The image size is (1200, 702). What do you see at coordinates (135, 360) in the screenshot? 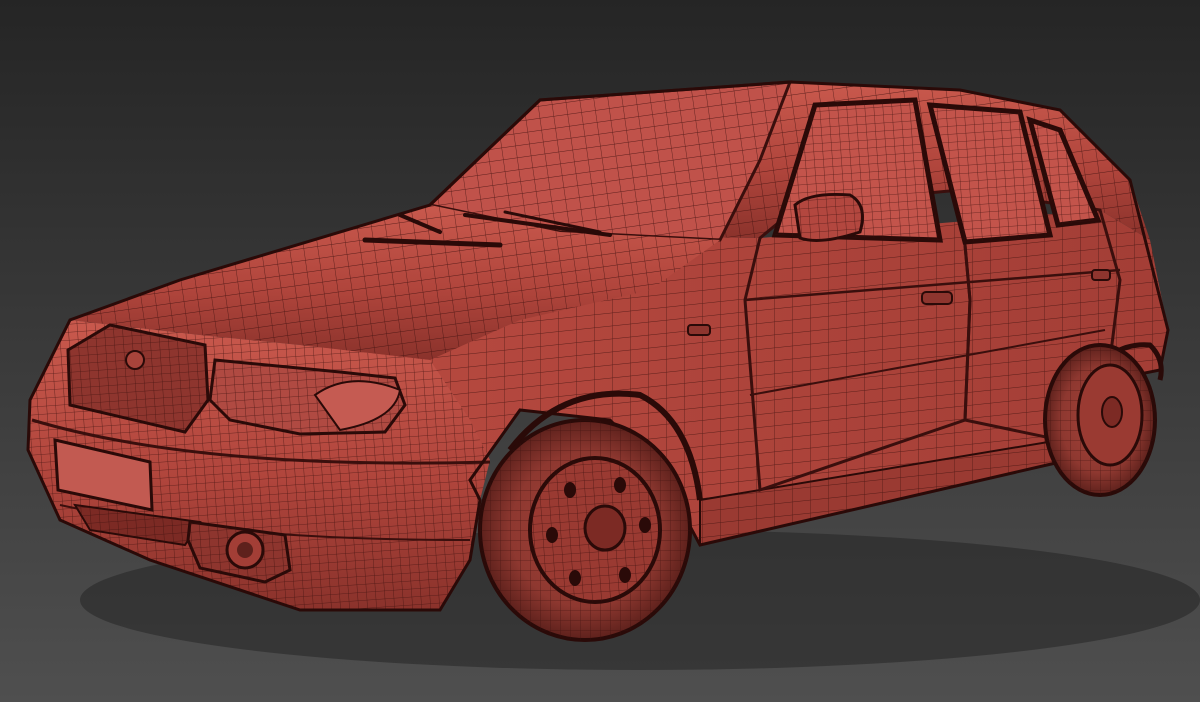
I see `brand-logo-icon` at bounding box center [135, 360].